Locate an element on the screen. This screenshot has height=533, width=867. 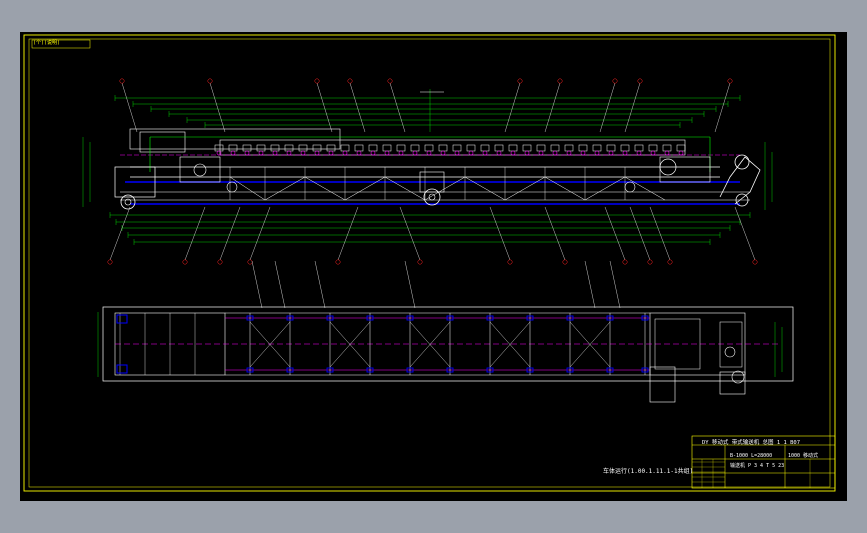
left-support-wheel is located at coordinates (232, 187).